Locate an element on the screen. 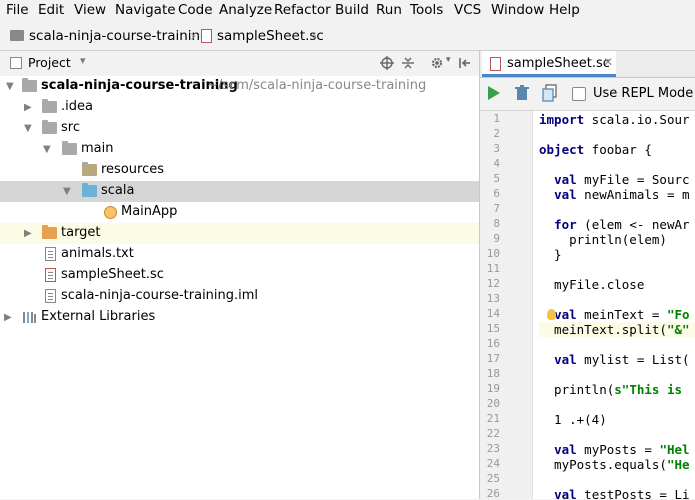  chevron-right-icon: › is located at coordinates (193, 35).